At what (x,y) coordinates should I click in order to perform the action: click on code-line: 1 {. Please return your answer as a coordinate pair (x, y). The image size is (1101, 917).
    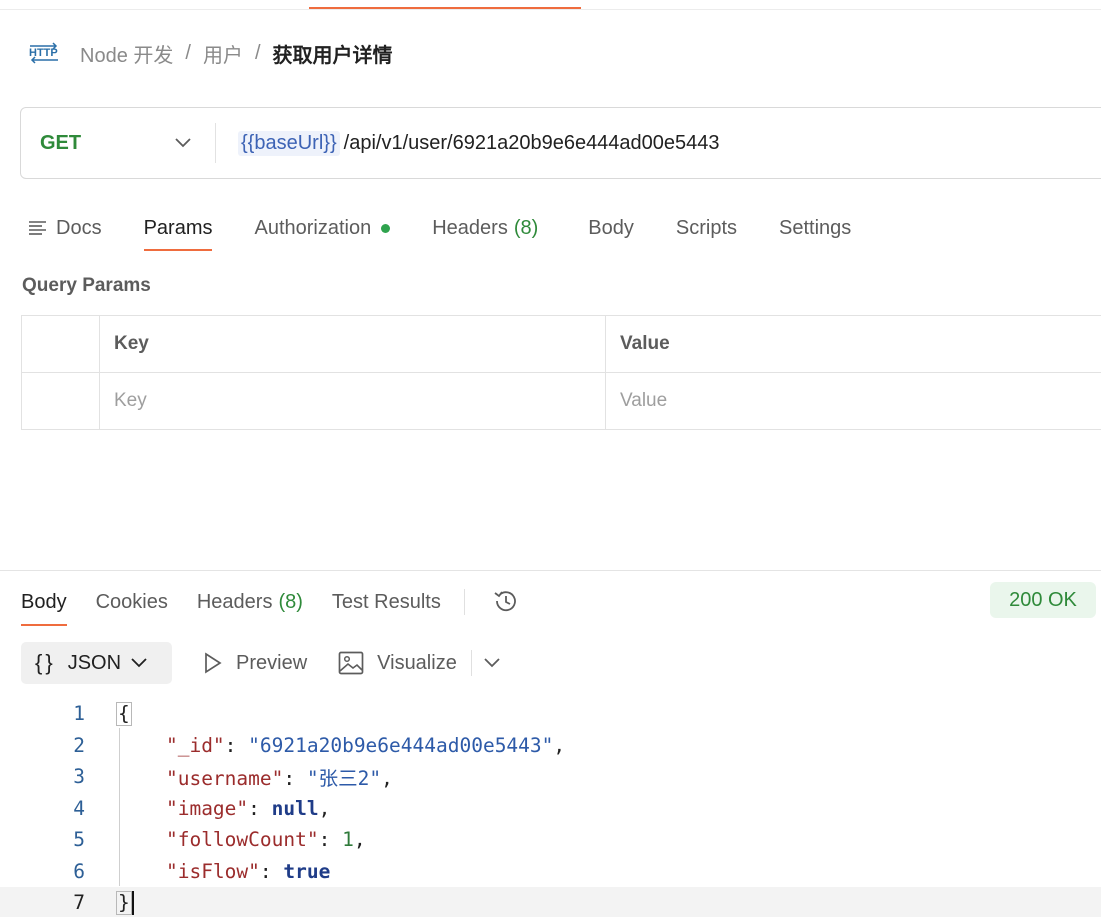
    Looking at the image, I should click on (550, 714).